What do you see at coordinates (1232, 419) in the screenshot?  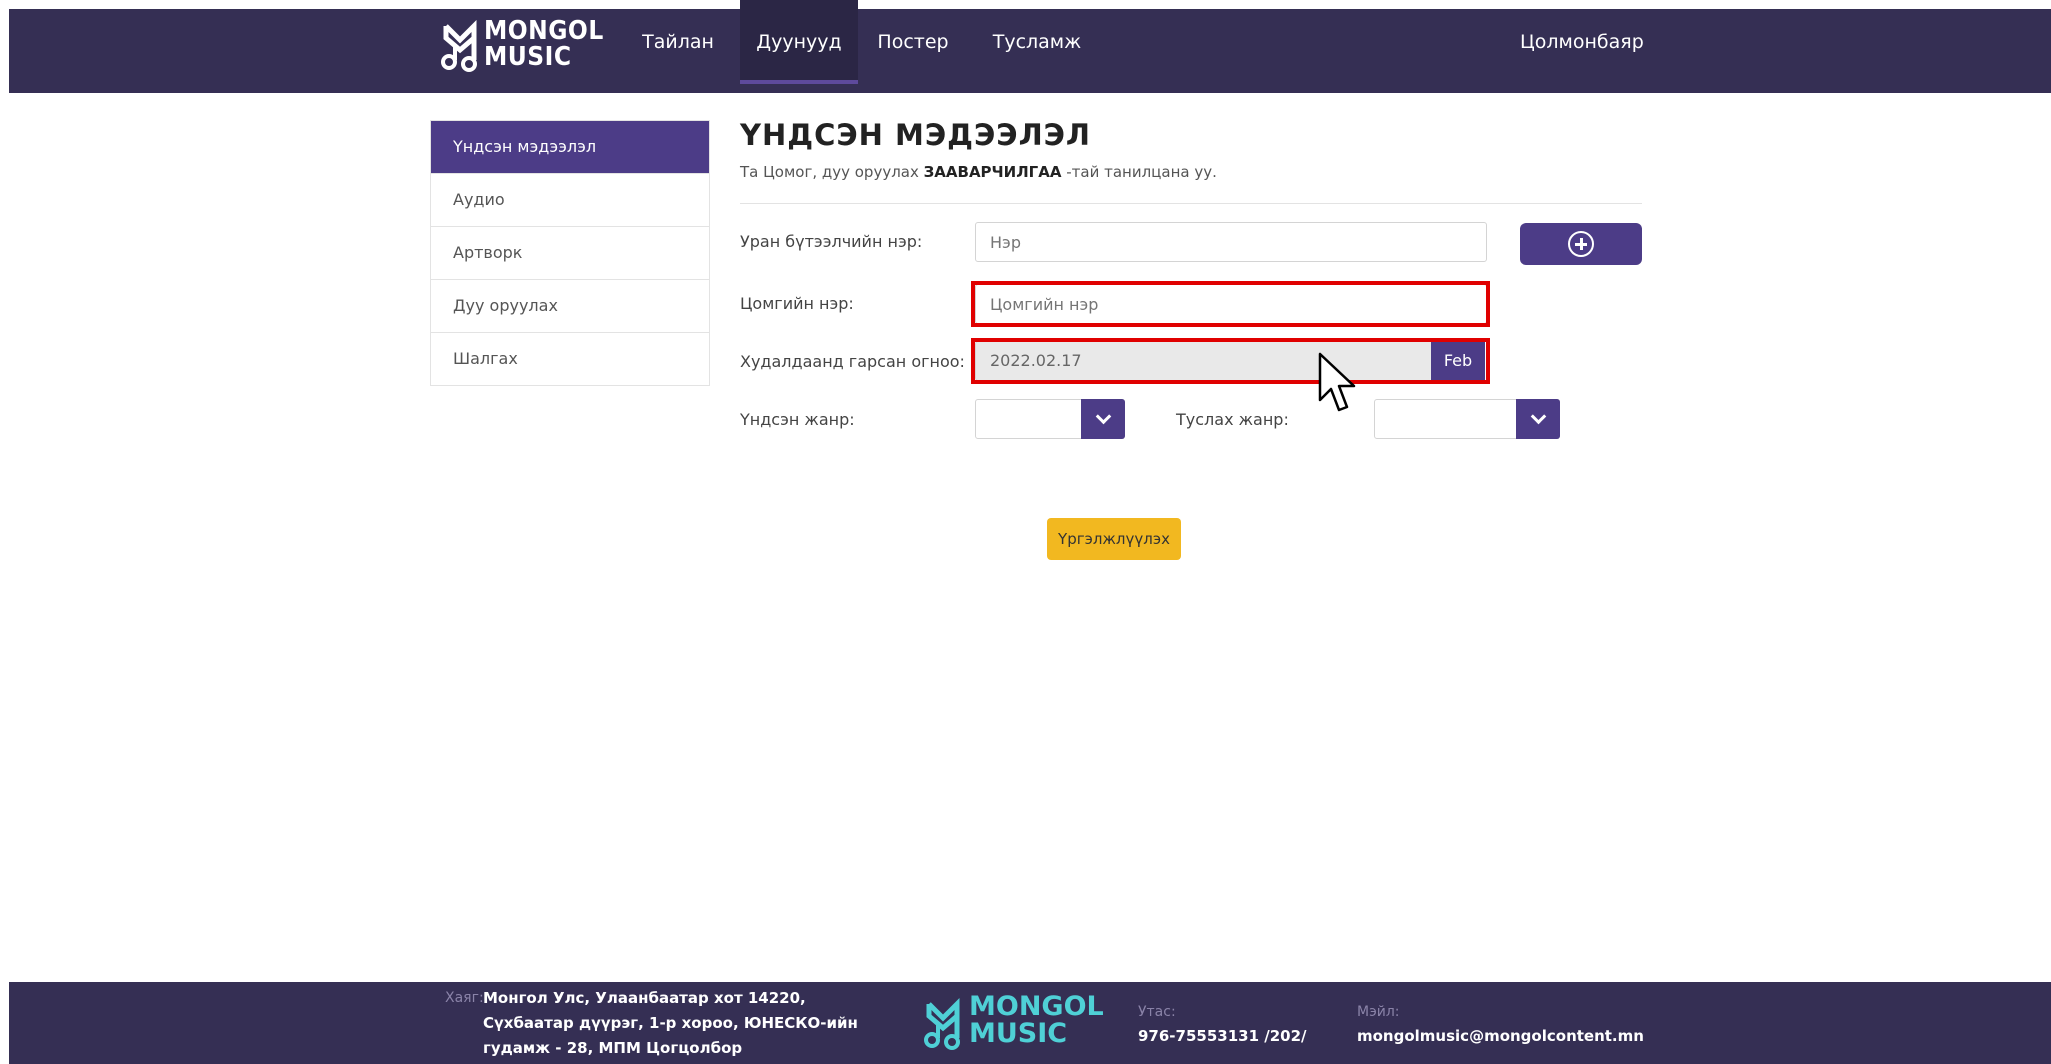 I see `sub-genre-label: Туслах жанр:` at bounding box center [1232, 419].